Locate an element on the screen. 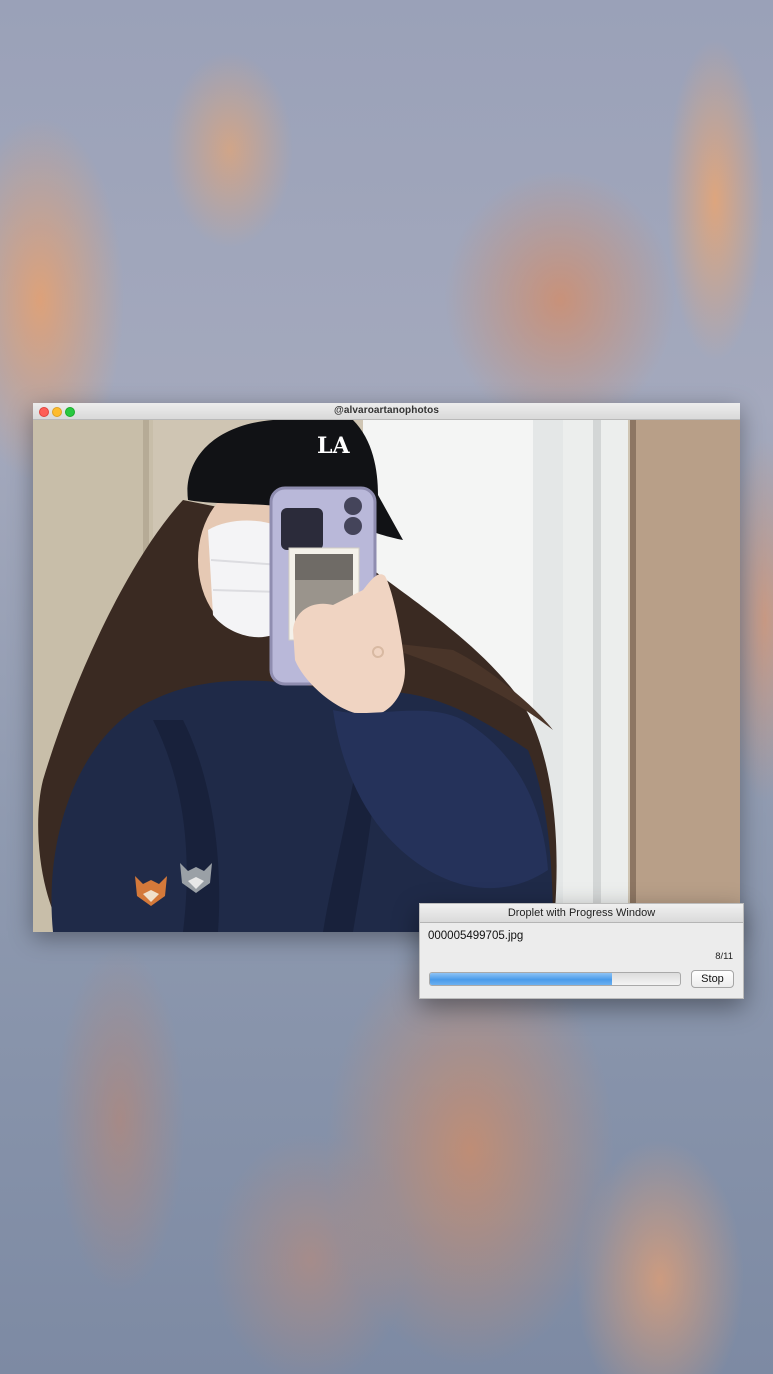  progress-bar-fill is located at coordinates (521, 979).